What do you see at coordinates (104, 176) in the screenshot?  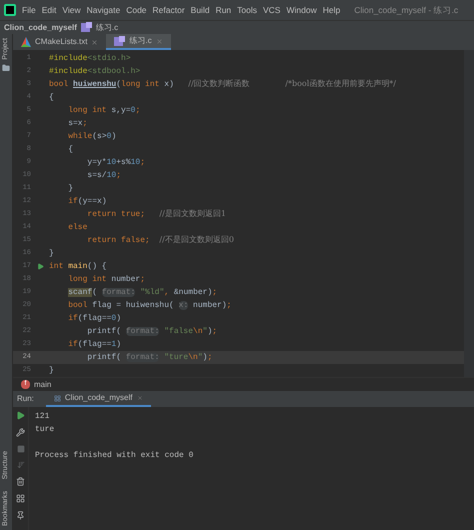 I see `code-line: s=s/10;` at bounding box center [104, 176].